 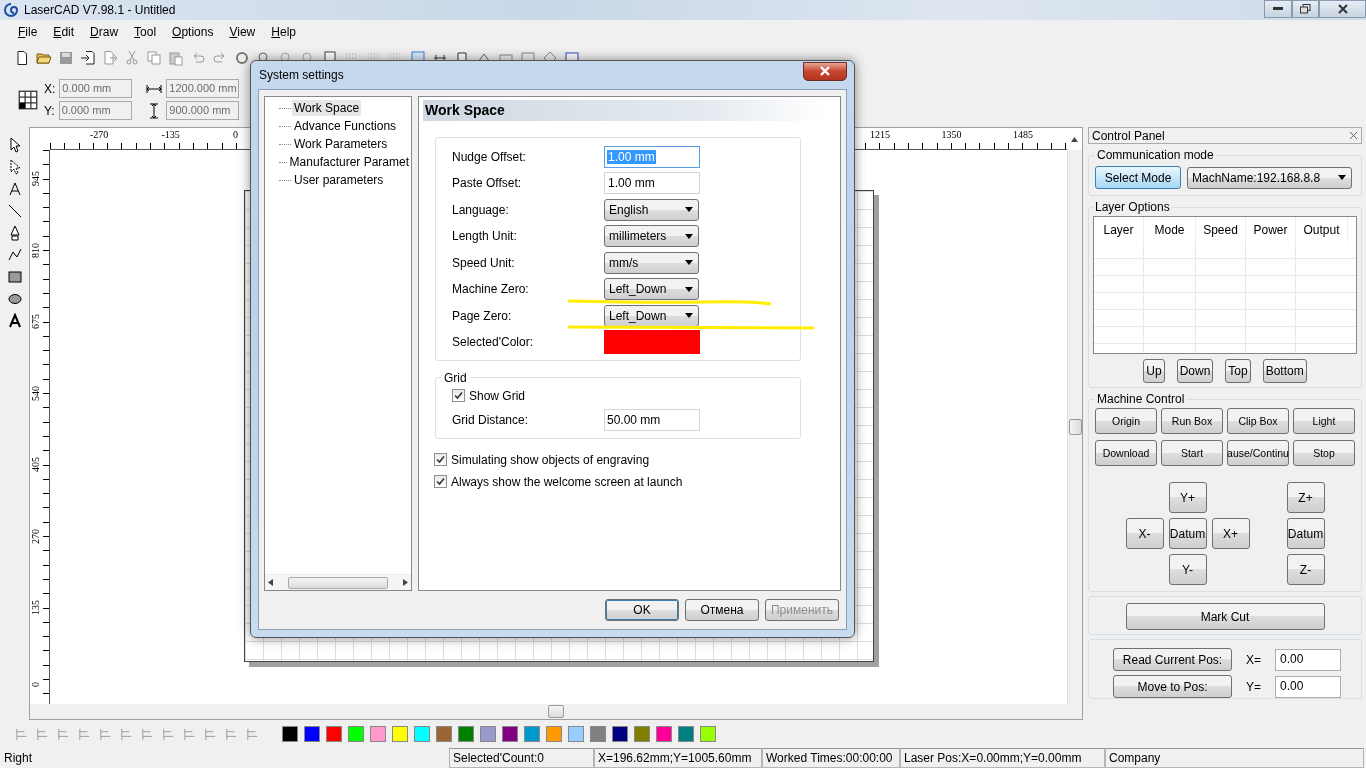 What do you see at coordinates (1322, 229) in the screenshot?
I see `column-header: Output` at bounding box center [1322, 229].